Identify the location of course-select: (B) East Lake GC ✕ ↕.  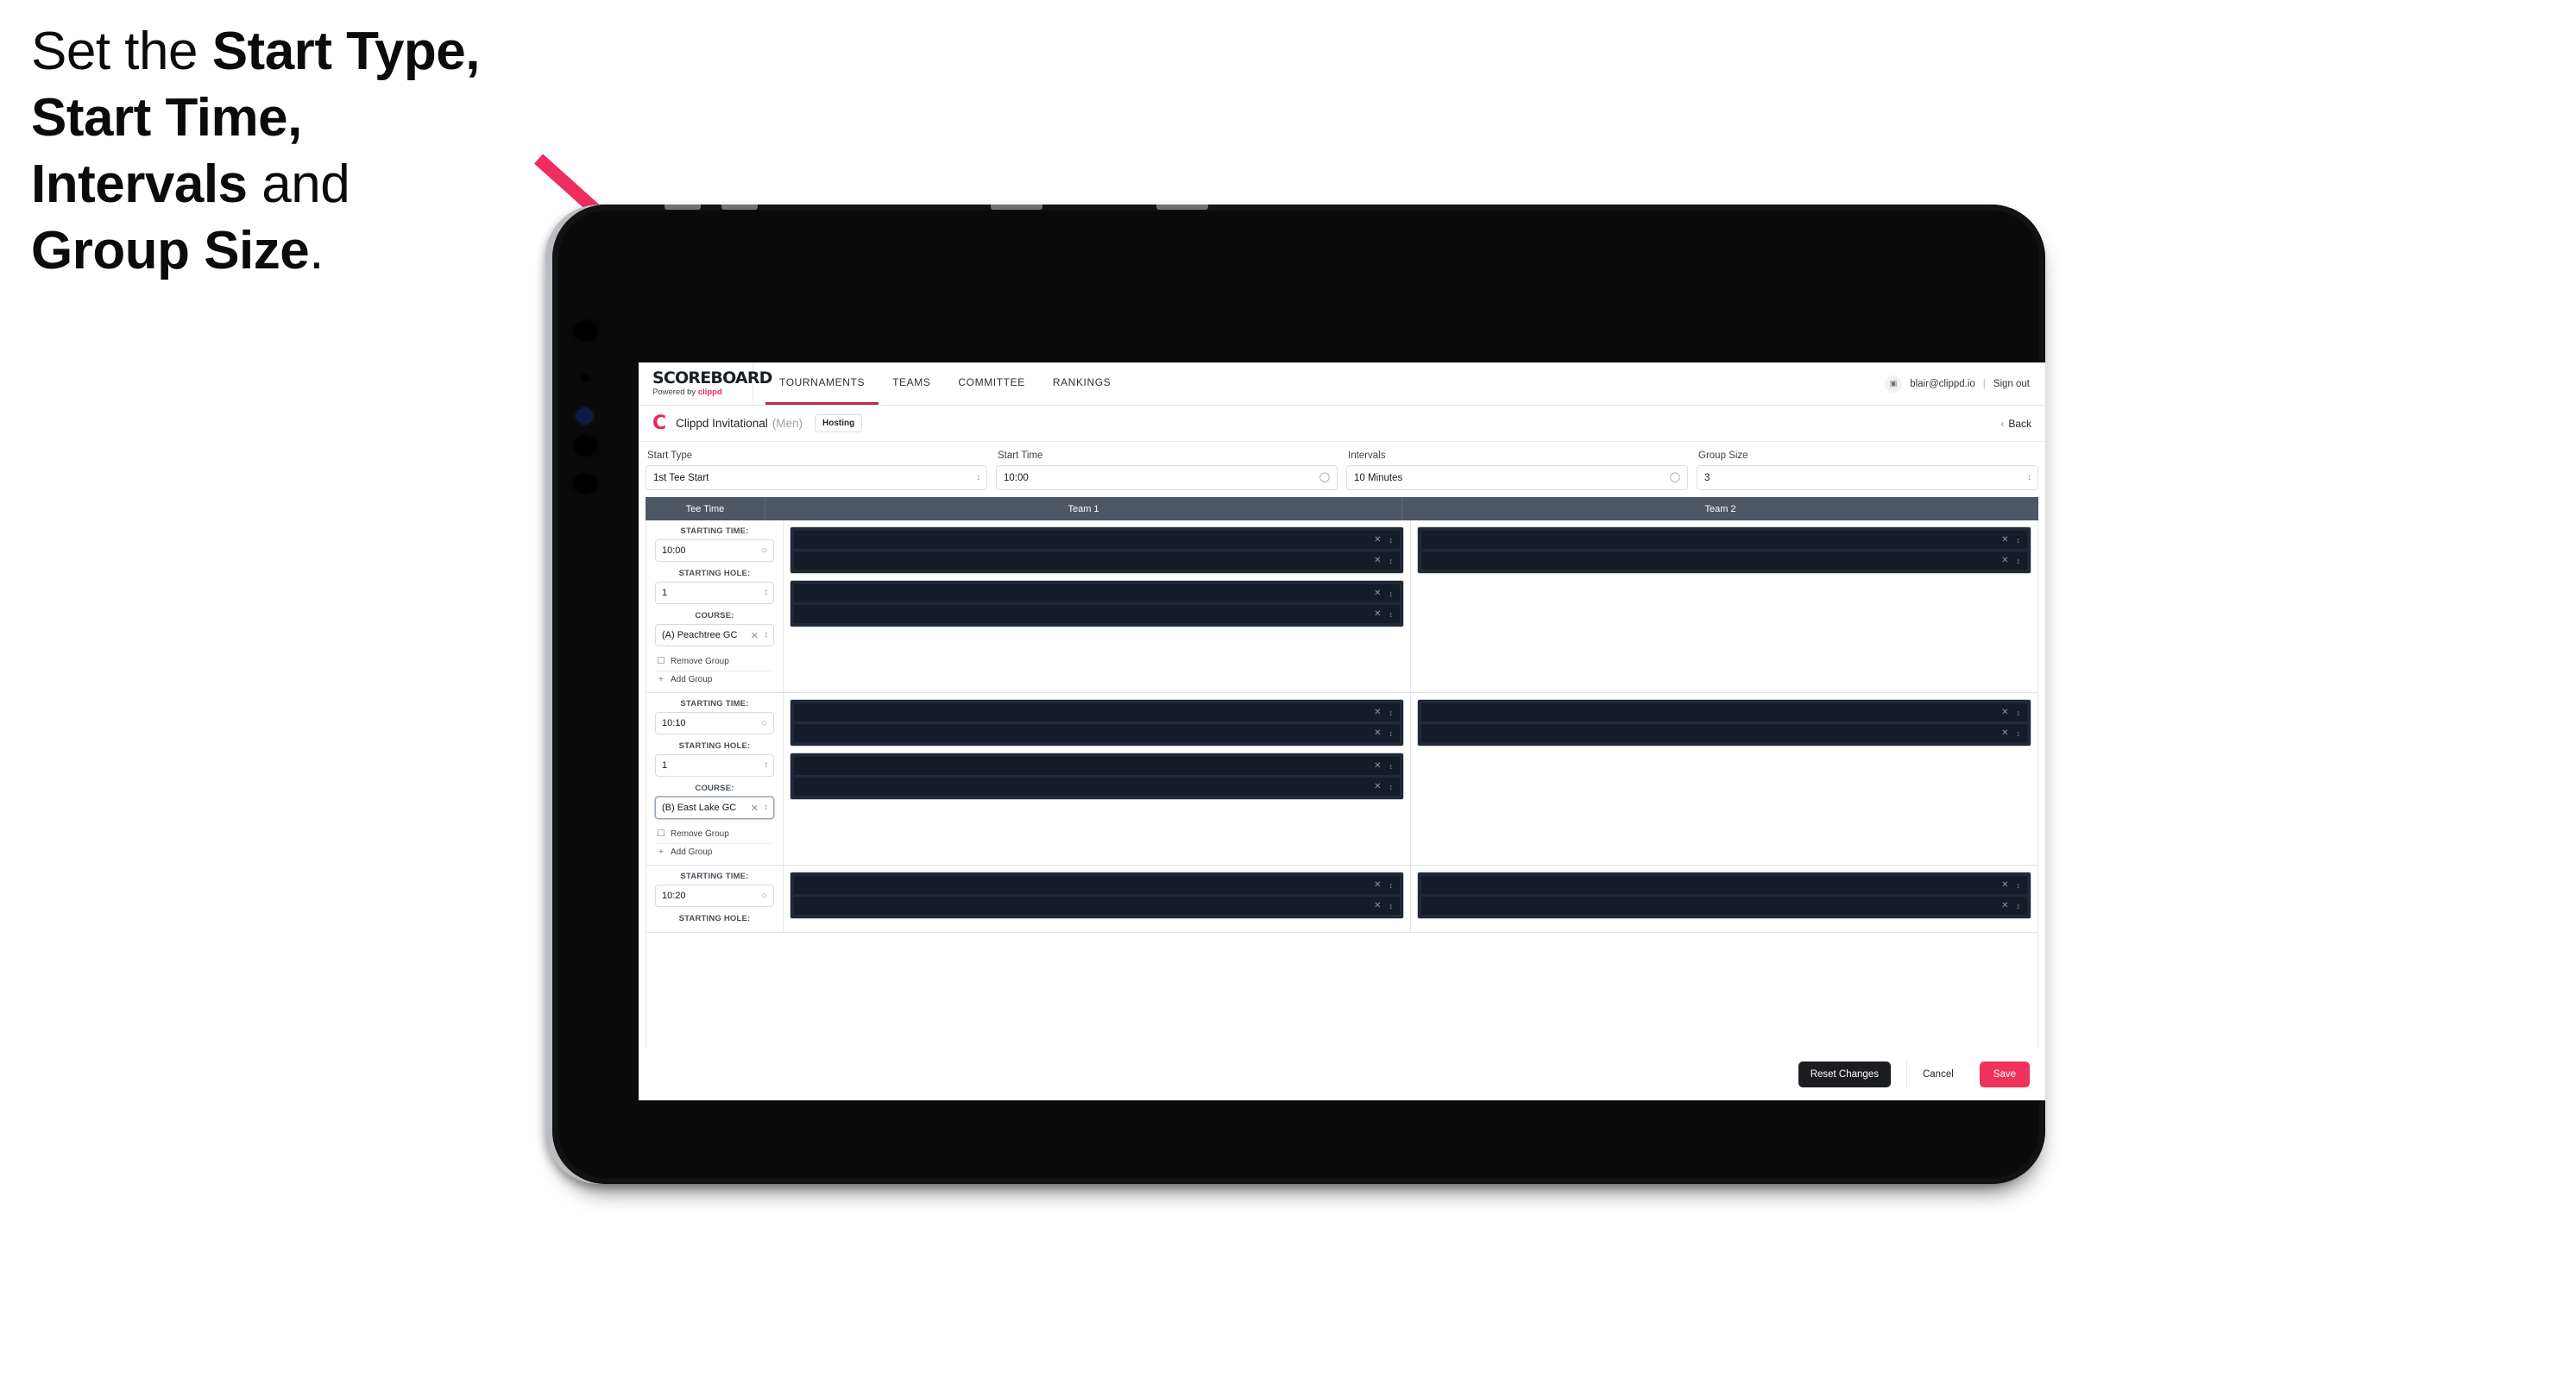
(714, 808).